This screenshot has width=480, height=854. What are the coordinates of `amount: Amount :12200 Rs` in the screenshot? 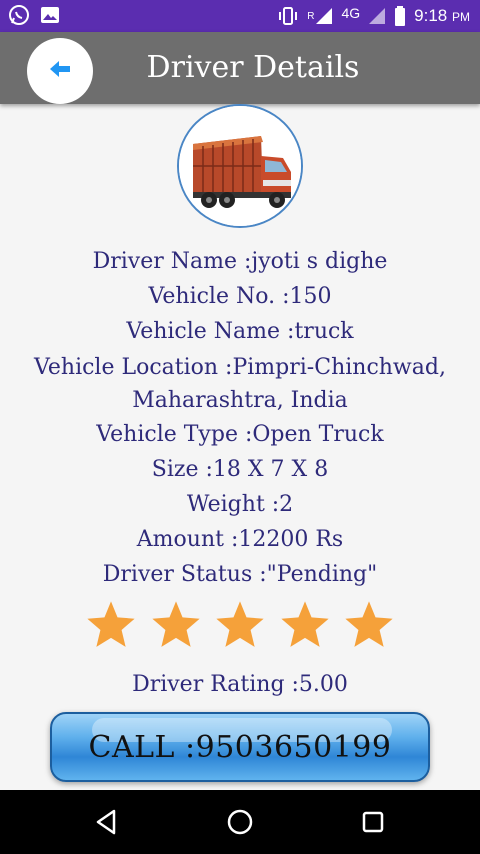 It's located at (240, 539).